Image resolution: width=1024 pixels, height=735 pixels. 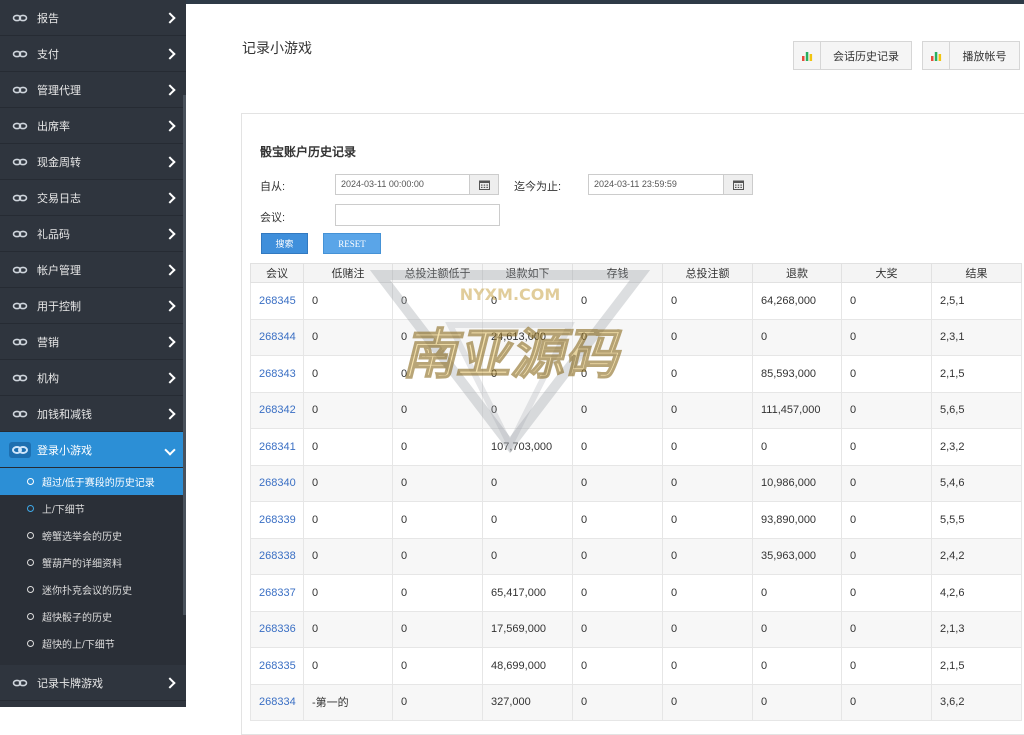 What do you see at coordinates (93, 234) in the screenshot?
I see `sidebar-item: 礼品码` at bounding box center [93, 234].